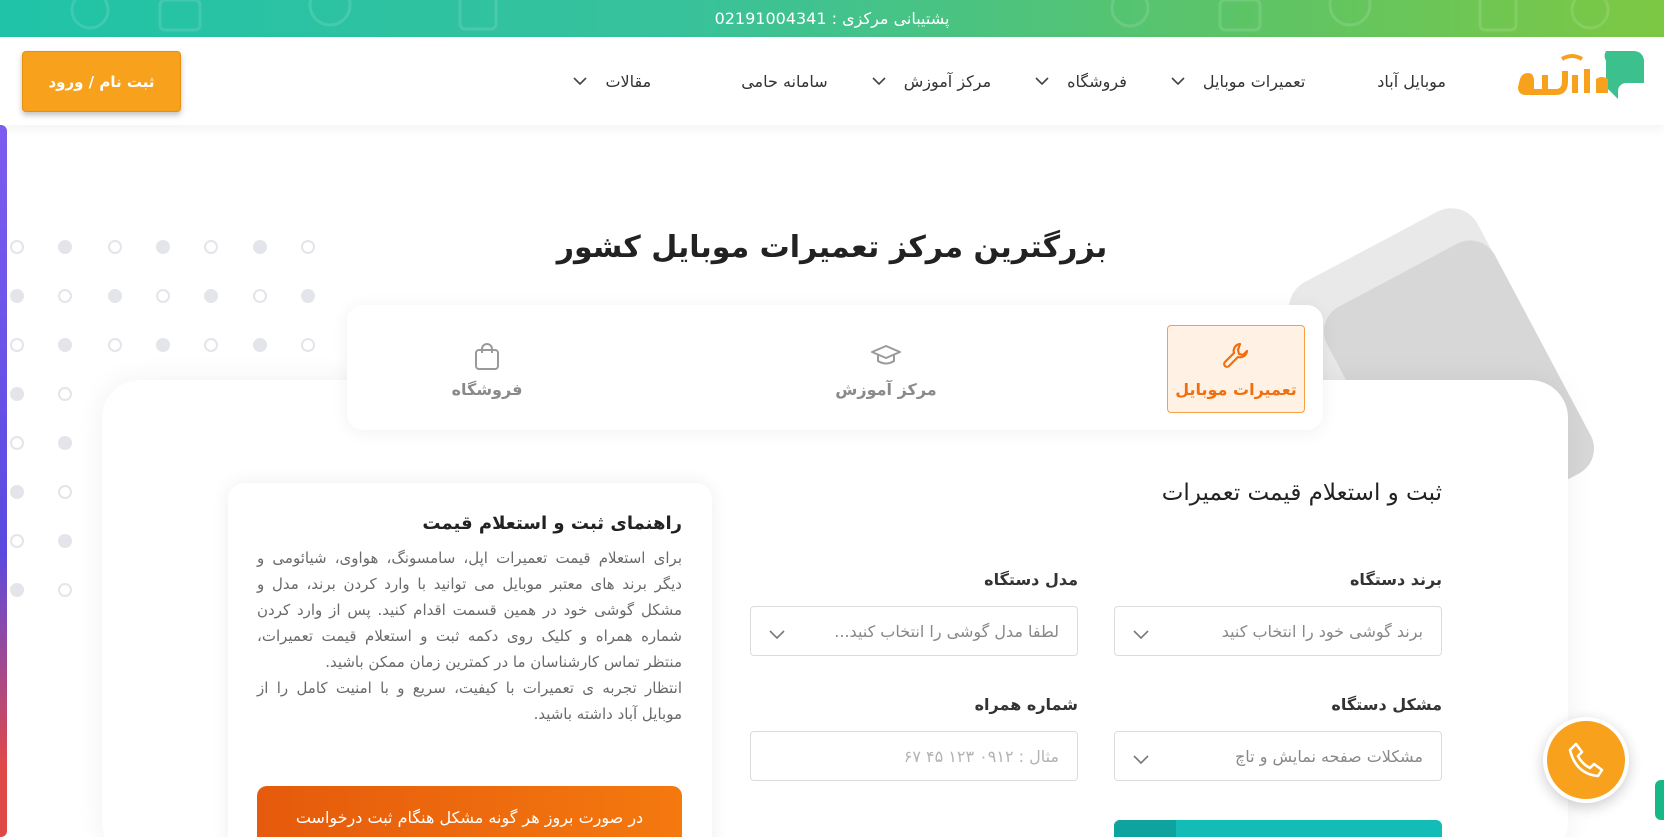 The width and height of the screenshot is (1664, 837). I want to click on phone-icon, so click(1586, 760).